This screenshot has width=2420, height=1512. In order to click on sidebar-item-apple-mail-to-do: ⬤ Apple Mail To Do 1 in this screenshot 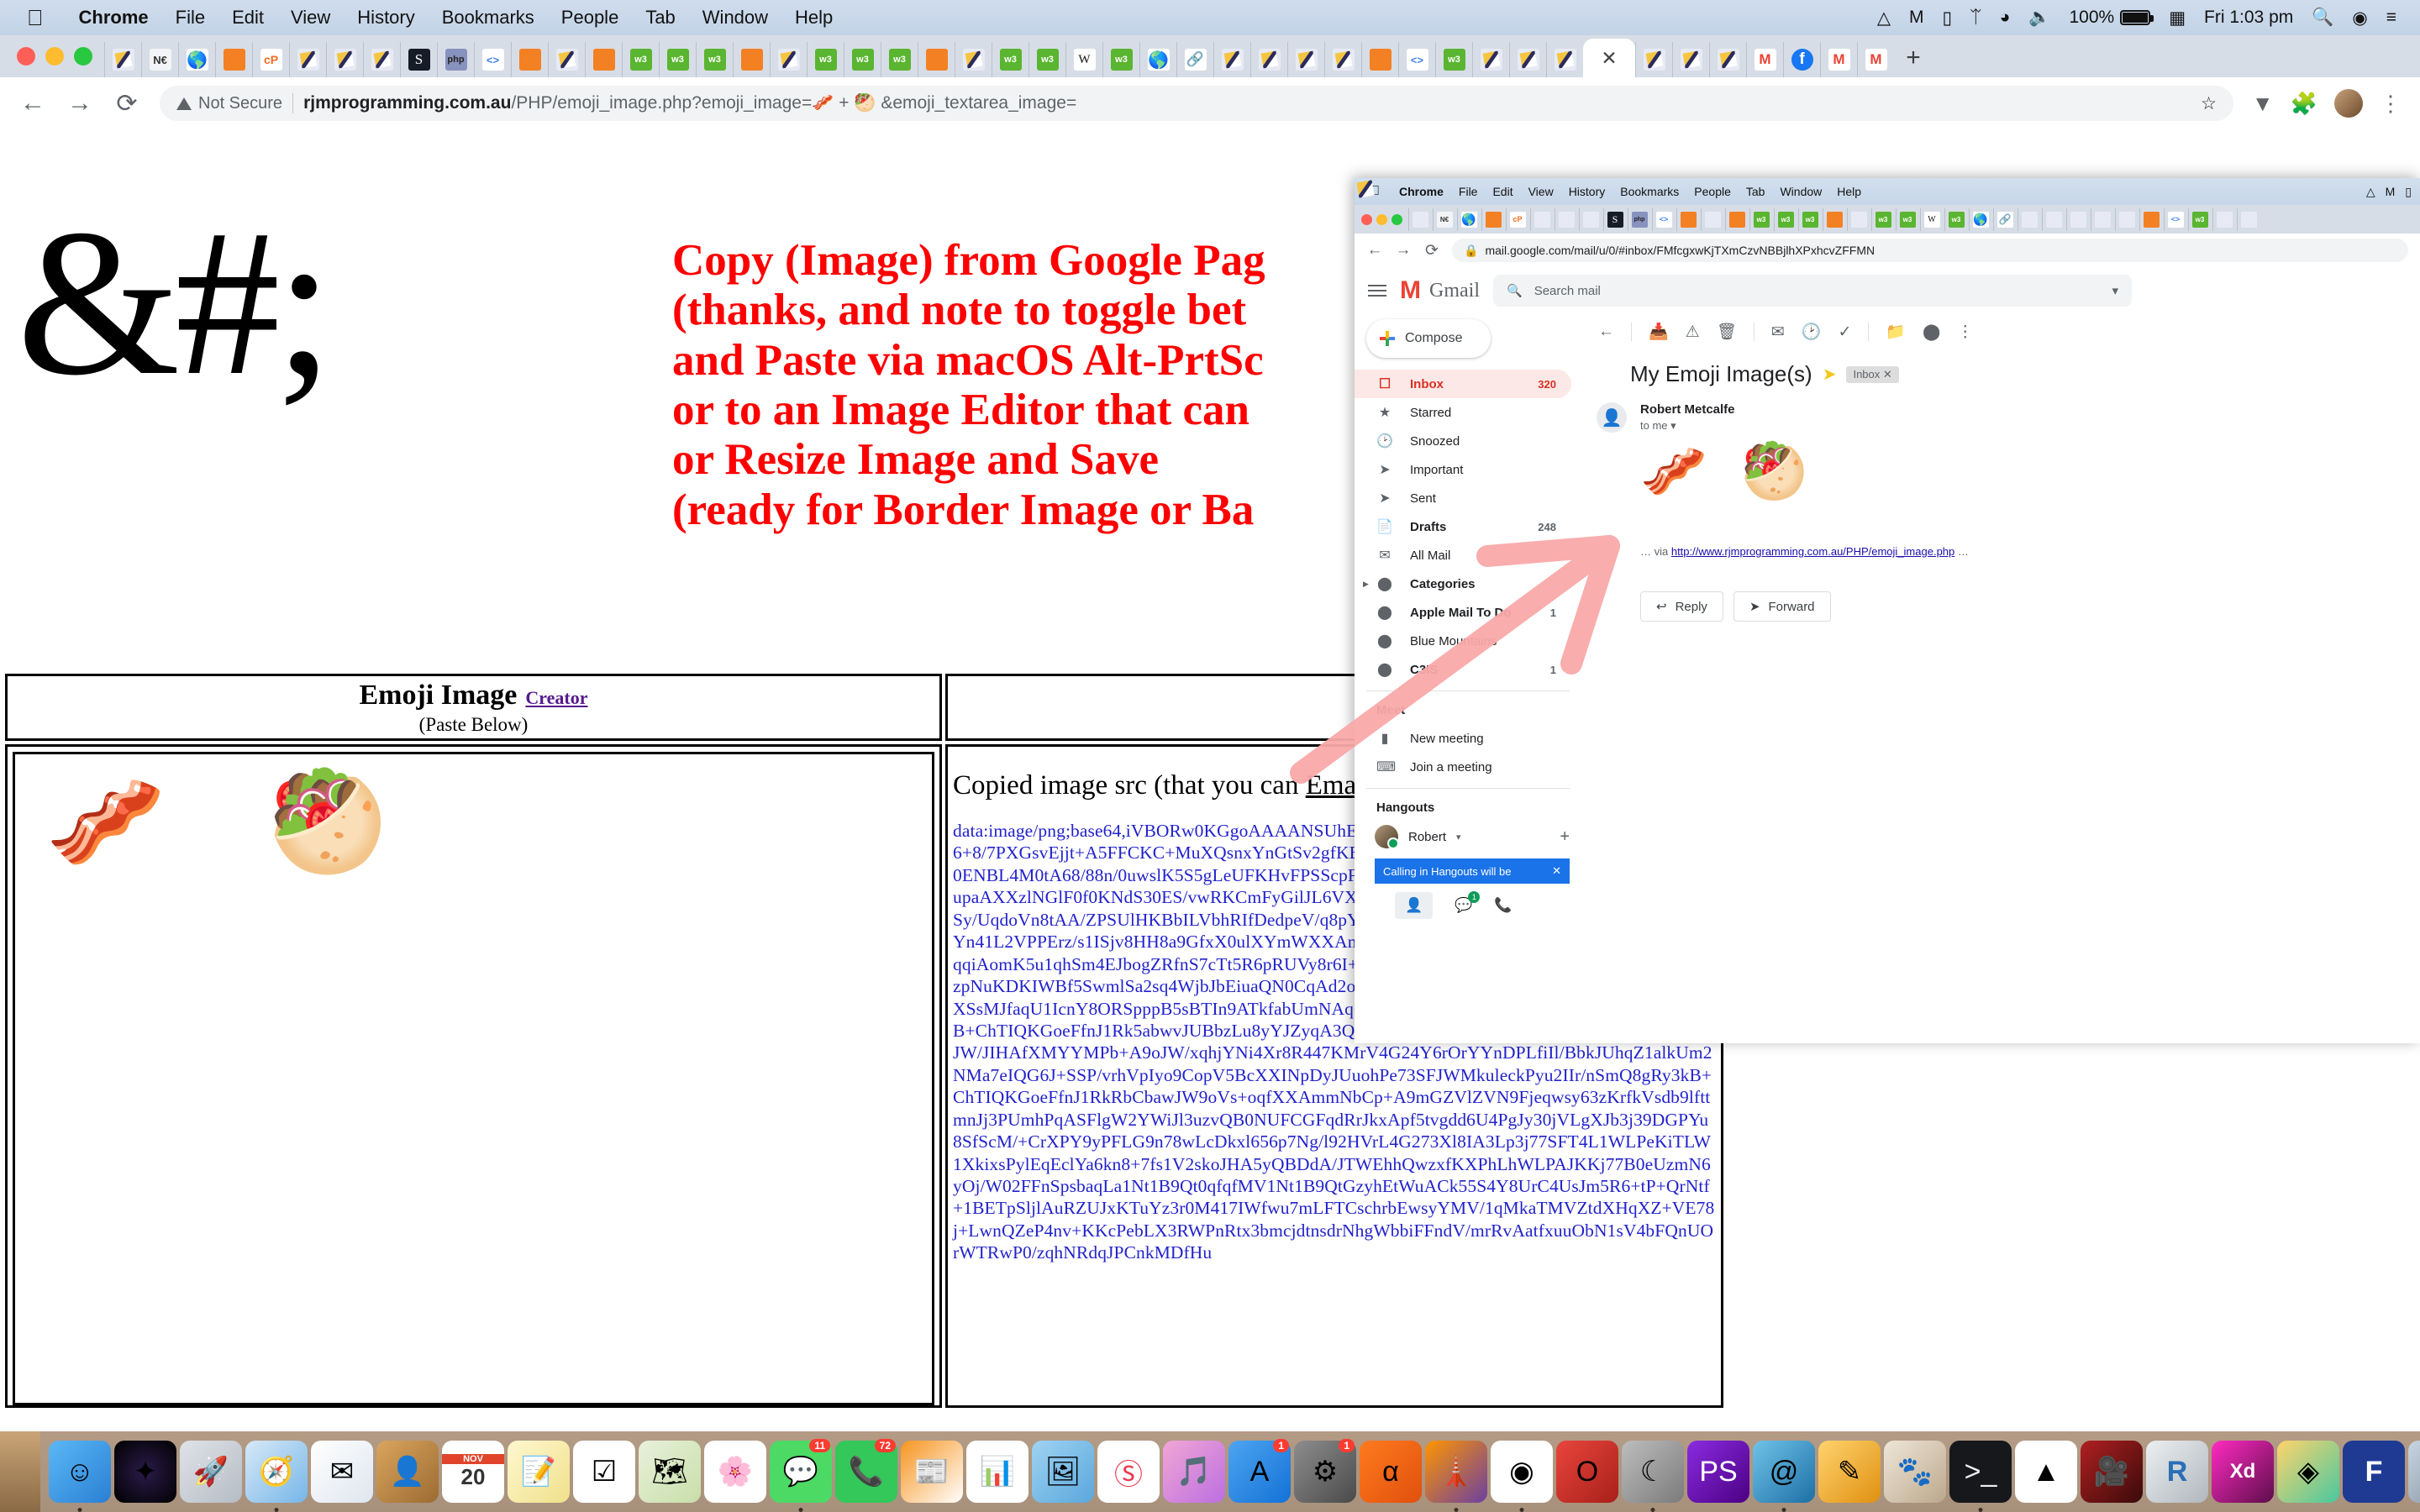, I will do `click(1463, 612)`.